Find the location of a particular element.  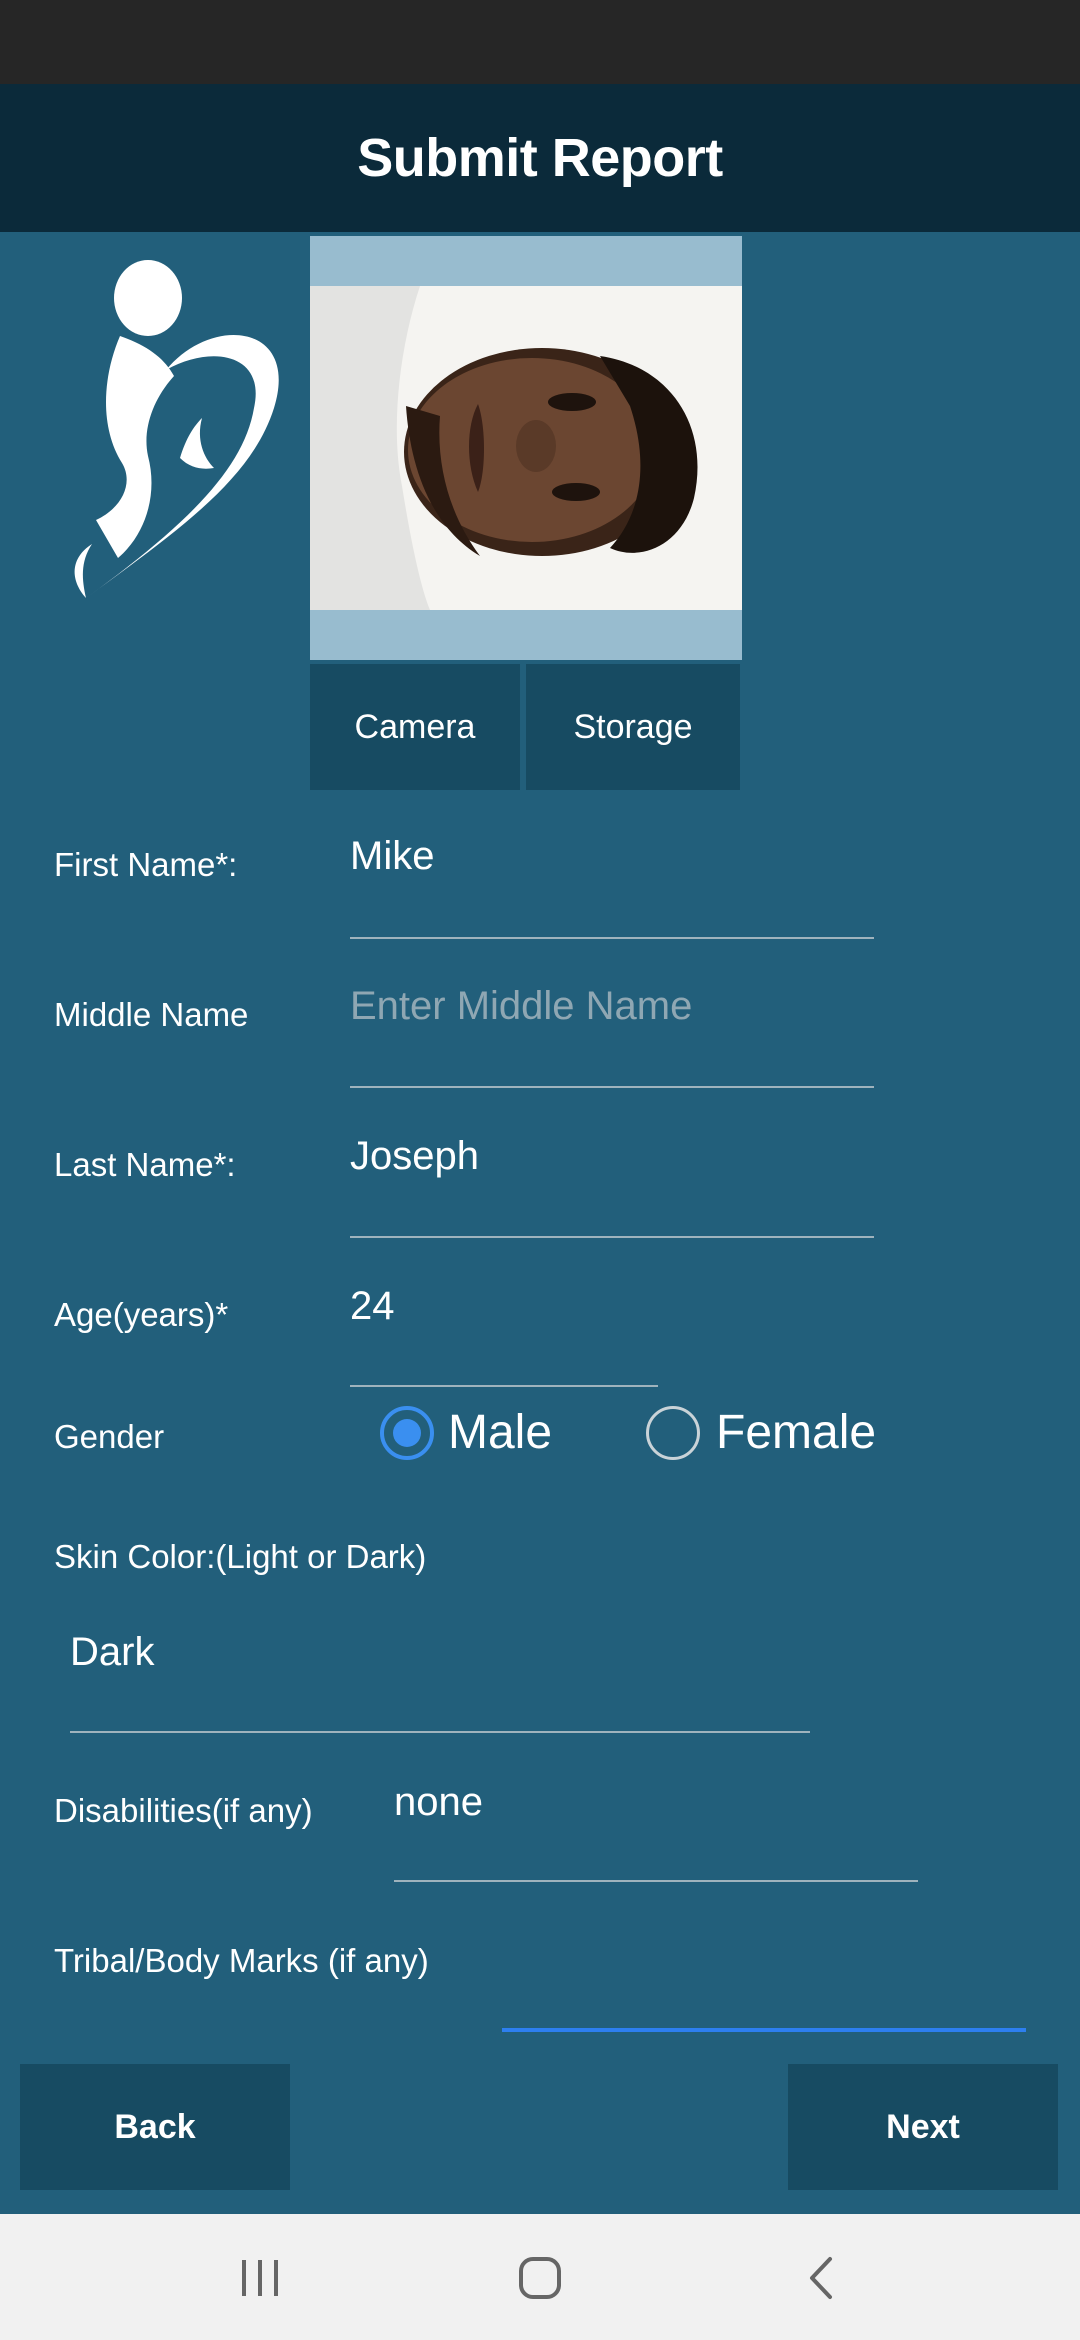

back-icon is located at coordinates (822, 2278).